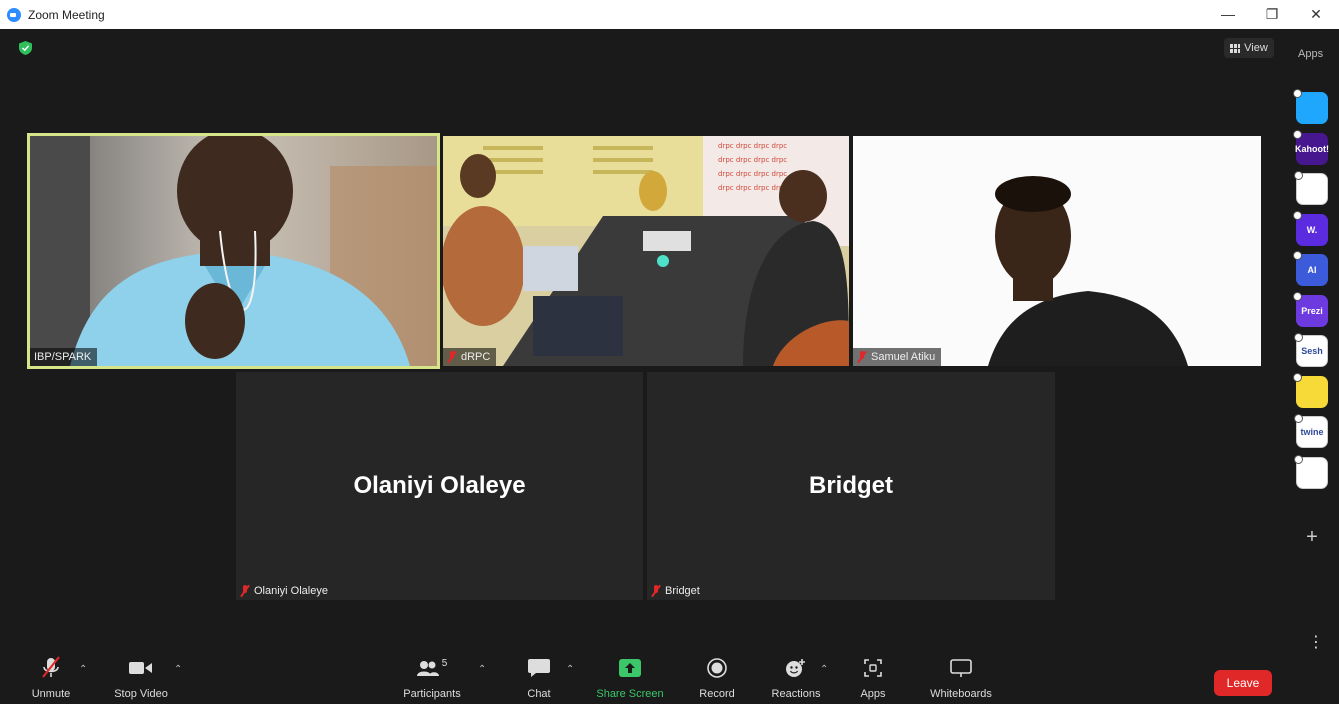 This screenshot has height=704, width=1339. I want to click on reactions-options-caret-icon: ⌃, so click(824, 669).